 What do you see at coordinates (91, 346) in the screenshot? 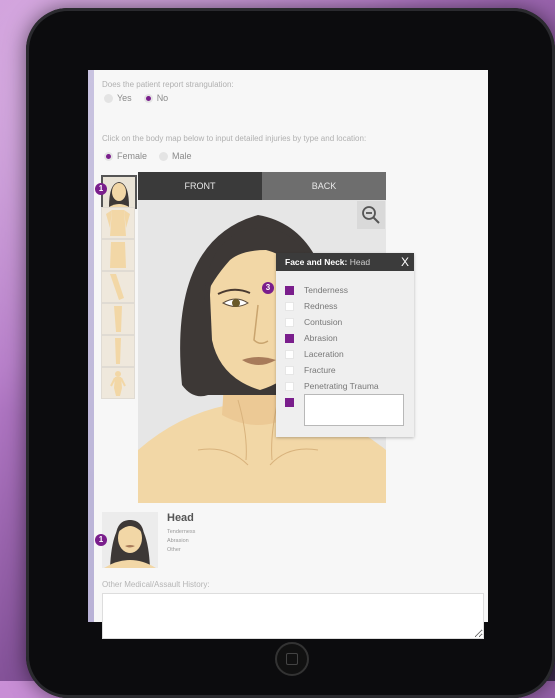
I see `screen-edge` at bounding box center [91, 346].